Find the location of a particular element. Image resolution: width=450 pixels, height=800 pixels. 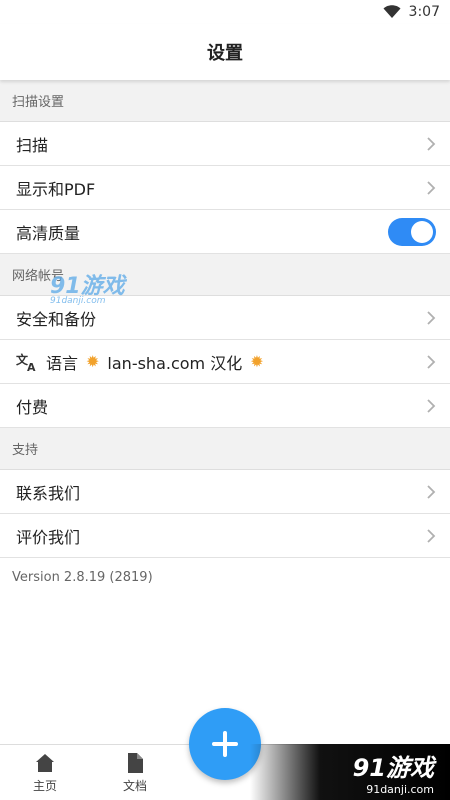

watermark-brand: 91游戏 is located at coordinates (393, 768).